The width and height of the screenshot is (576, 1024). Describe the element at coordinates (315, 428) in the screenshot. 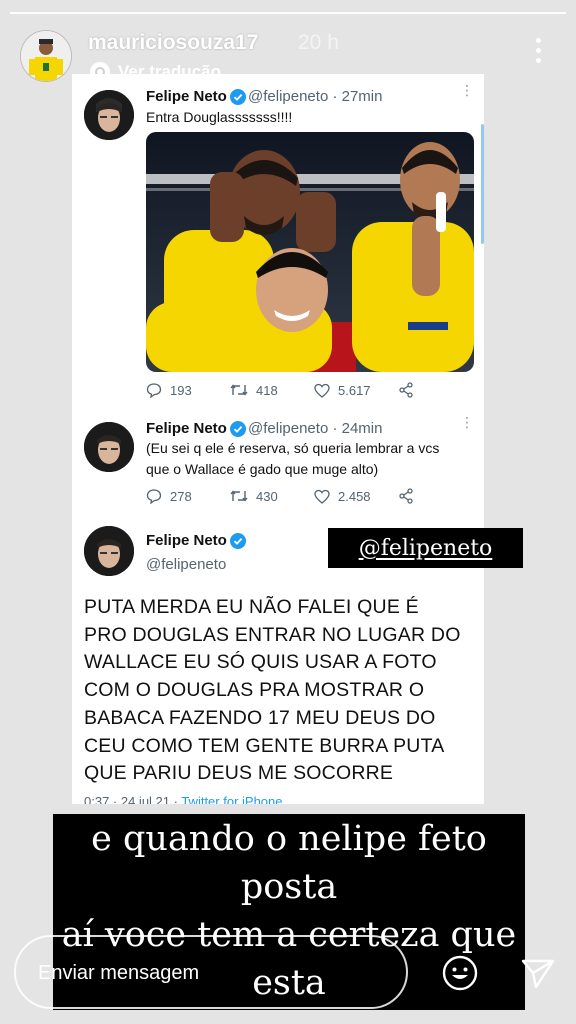

I see `tweet-handle-and-time: @felipeneto · 24min` at that location.